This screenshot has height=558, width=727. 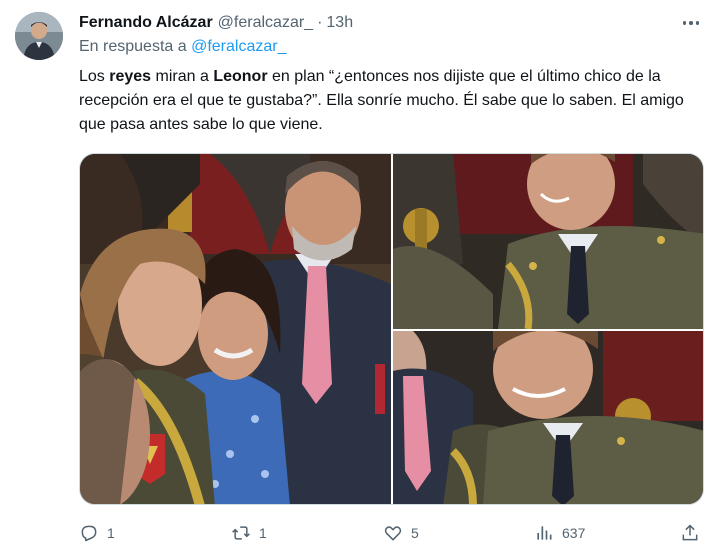 I want to click on tweet-text-segment: Los, so click(x=94, y=76).